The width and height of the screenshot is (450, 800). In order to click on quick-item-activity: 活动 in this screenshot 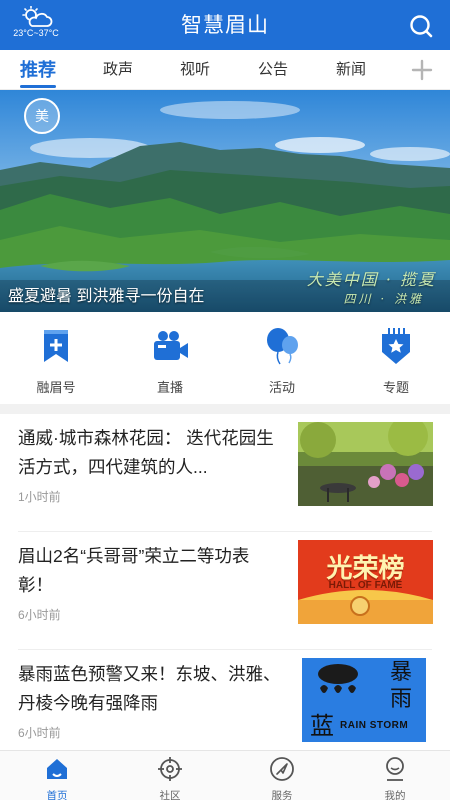, I will do `click(282, 358)`.